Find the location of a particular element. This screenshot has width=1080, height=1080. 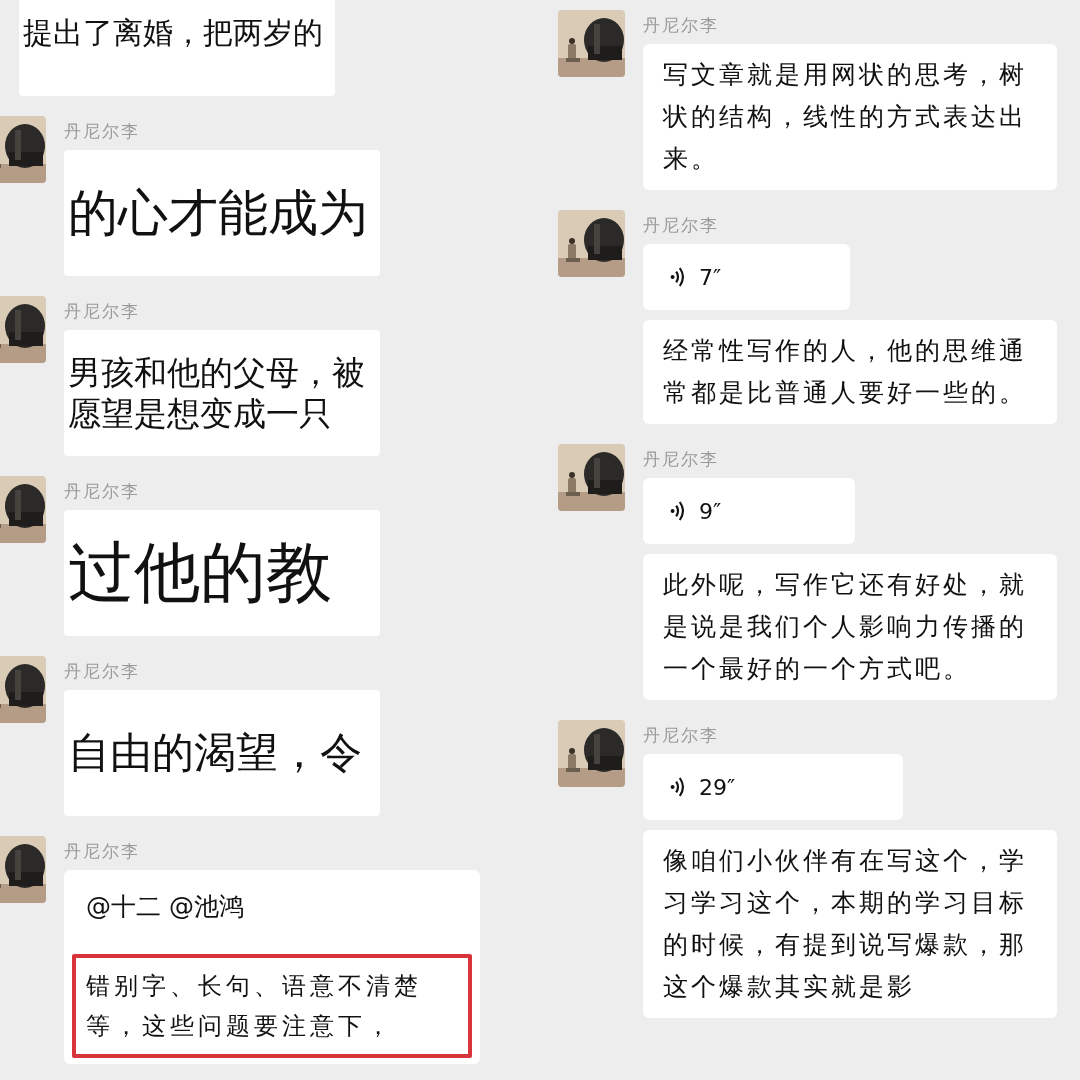

image-text: 提出了离婚，把两岁的 is located at coordinates (173, 33).